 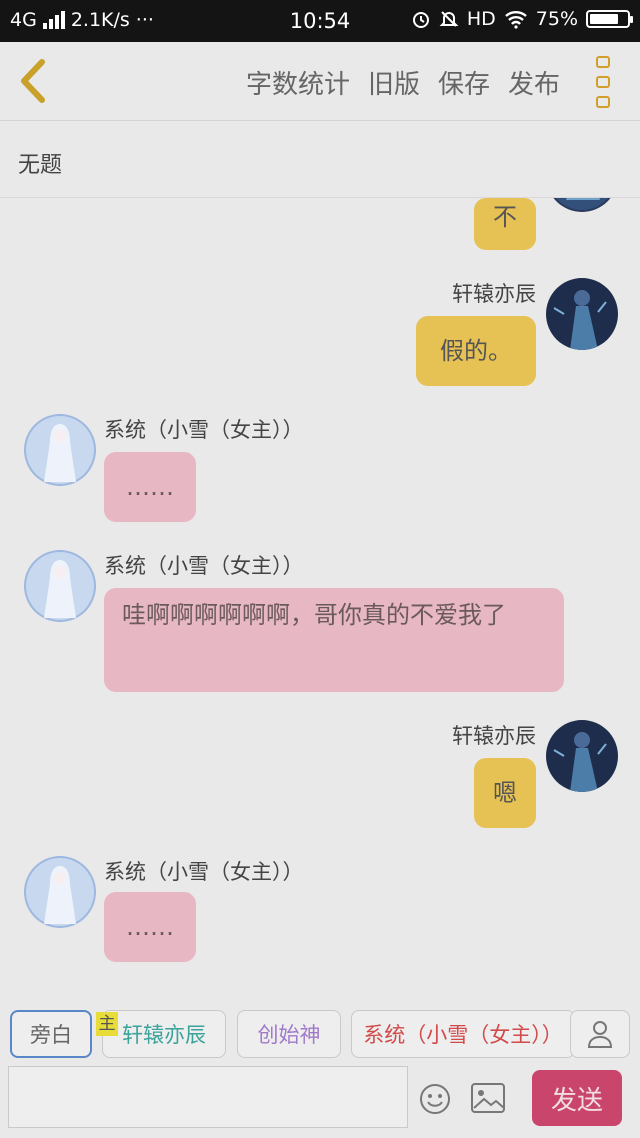 I want to click on title-bar: 无题, so click(x=320, y=159).